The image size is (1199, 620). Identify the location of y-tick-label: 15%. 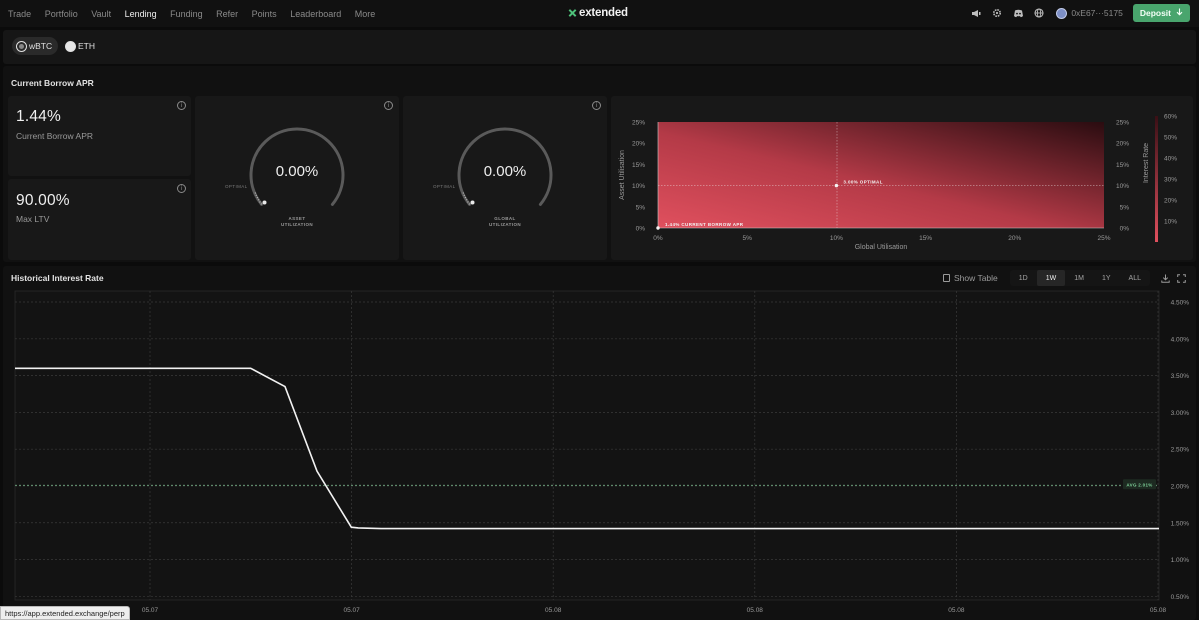
(638, 165).